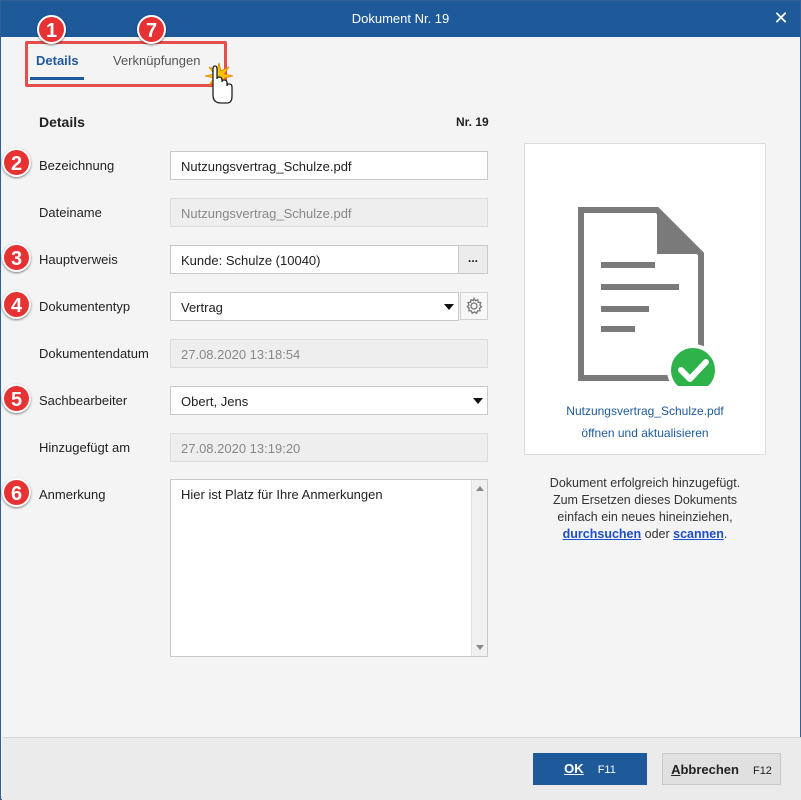 This screenshot has width=801, height=800. Describe the element at coordinates (647, 296) in the screenshot. I see `document-file-icon` at that location.